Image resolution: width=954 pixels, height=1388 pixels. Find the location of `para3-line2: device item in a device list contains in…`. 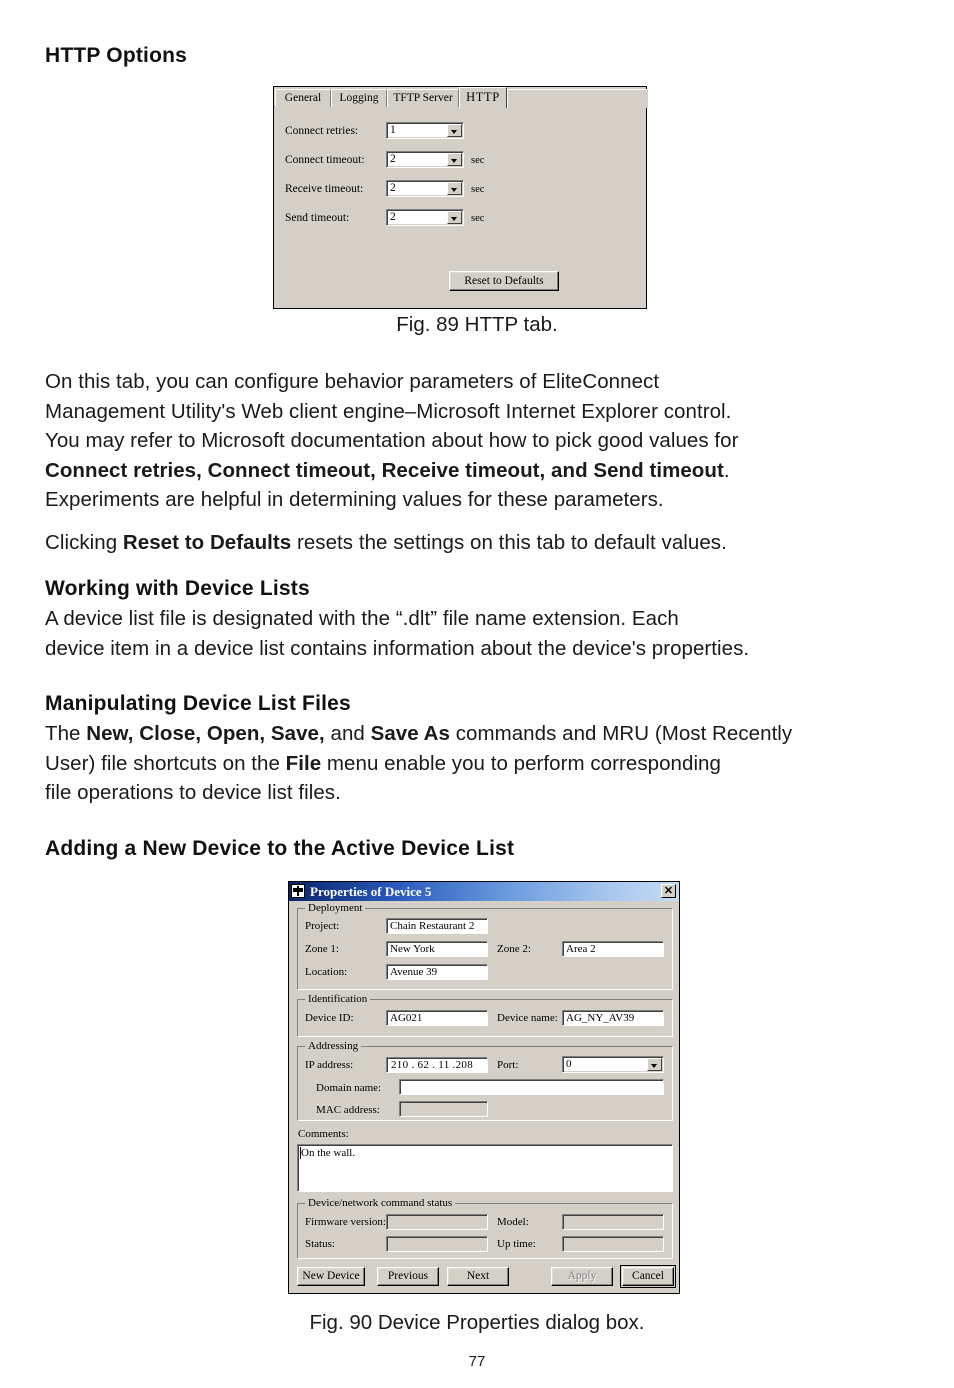

para3-line2: device item in a device list contains in… is located at coordinates (397, 648).